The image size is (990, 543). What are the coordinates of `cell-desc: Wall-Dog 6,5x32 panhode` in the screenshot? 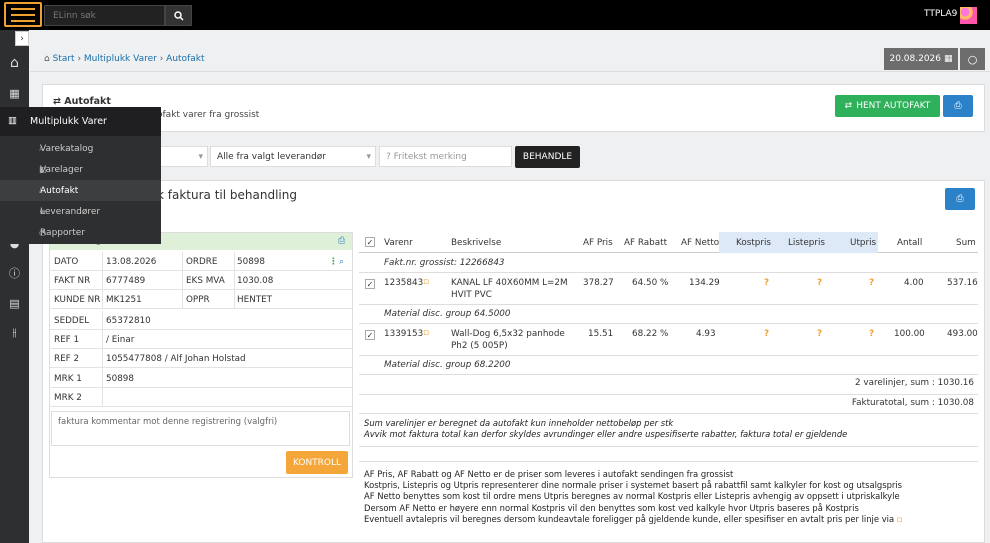 It's located at (508, 334).